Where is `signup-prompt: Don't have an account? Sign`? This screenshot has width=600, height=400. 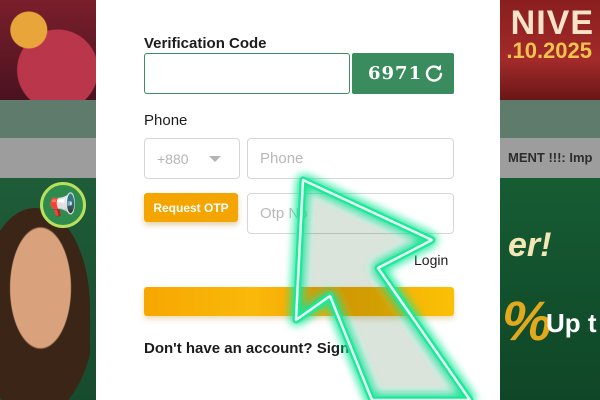
signup-prompt: Don't have an account? Sign is located at coordinates (246, 348).